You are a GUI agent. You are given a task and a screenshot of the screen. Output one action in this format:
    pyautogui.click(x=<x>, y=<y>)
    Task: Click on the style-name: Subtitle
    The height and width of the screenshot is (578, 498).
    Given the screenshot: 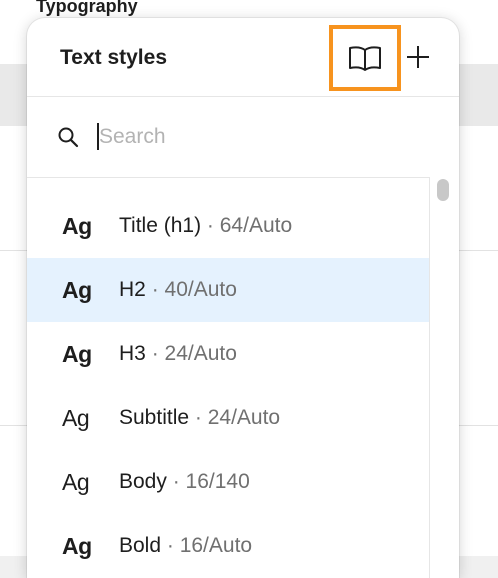 What is the action you would take?
    pyautogui.click(x=154, y=417)
    